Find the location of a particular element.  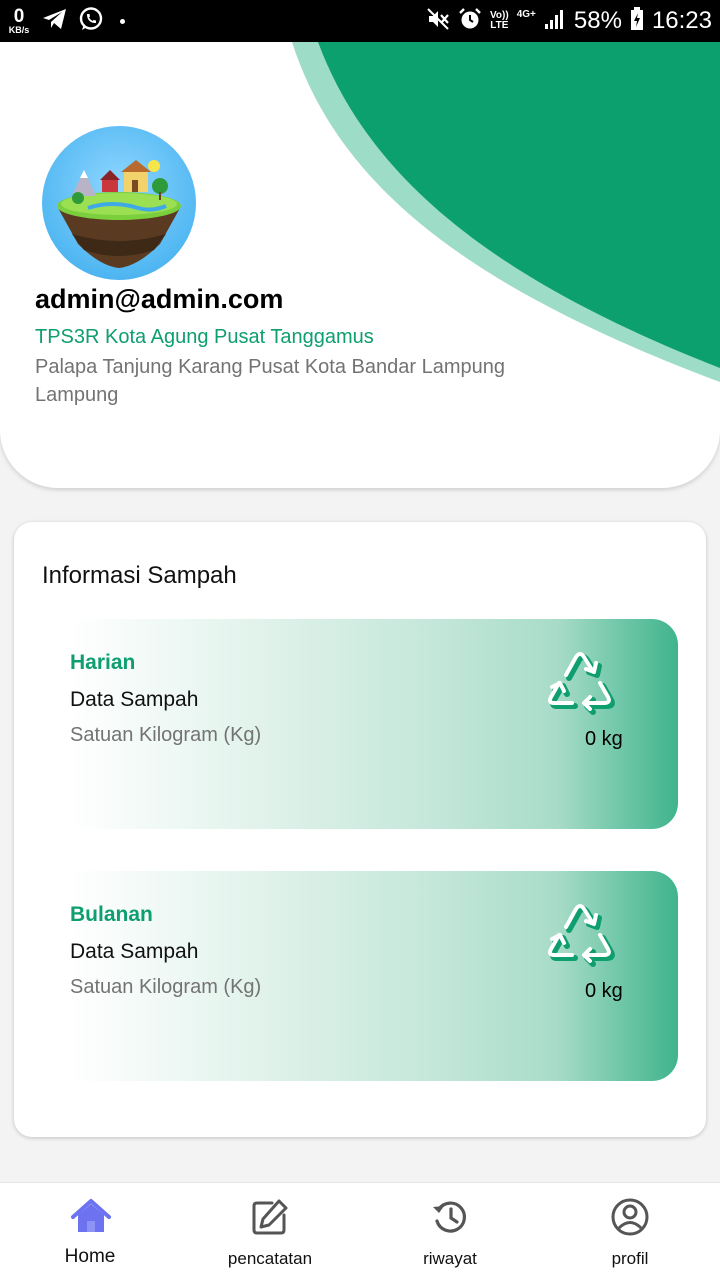

bottom-navigation: Home pencatatan riwayat profil is located at coordinates (360, 1231).